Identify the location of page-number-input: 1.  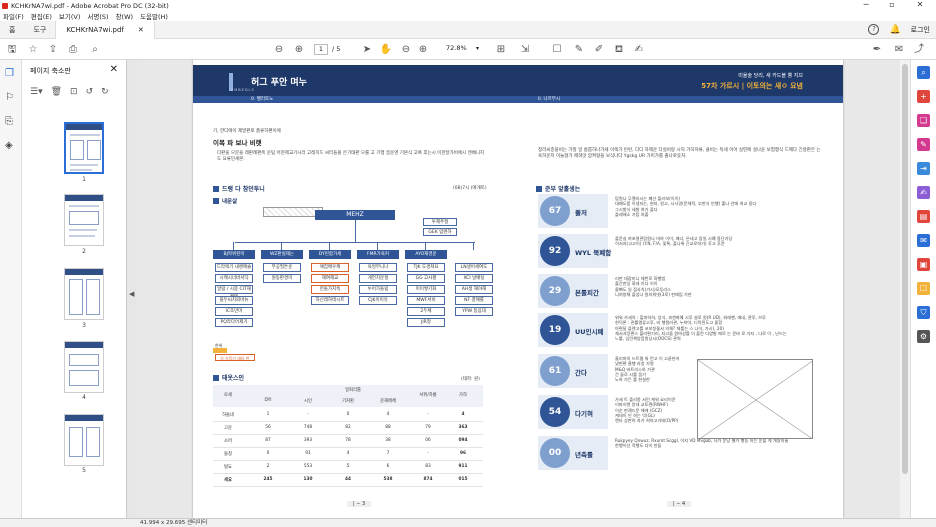
(321, 49).